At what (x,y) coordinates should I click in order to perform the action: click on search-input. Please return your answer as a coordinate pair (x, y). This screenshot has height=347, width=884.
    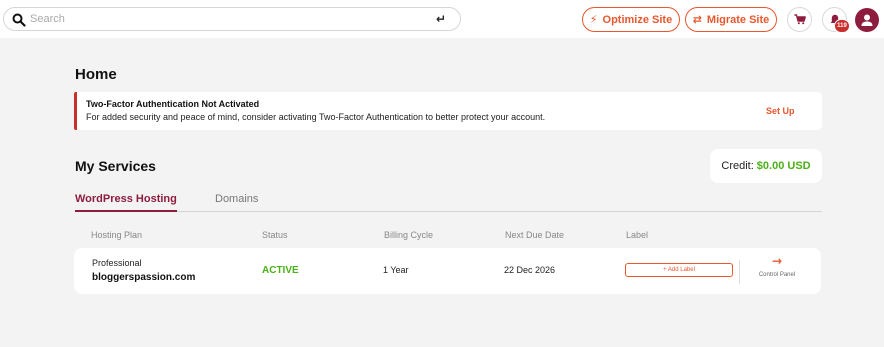
    Looking at the image, I should click on (220, 19).